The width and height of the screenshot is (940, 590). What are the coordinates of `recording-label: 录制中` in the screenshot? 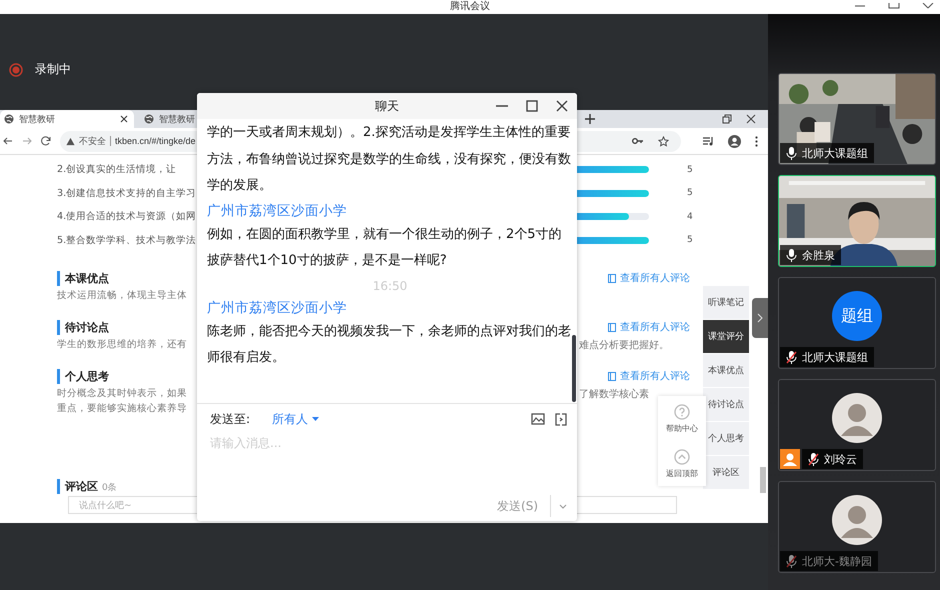 It's located at (53, 69).